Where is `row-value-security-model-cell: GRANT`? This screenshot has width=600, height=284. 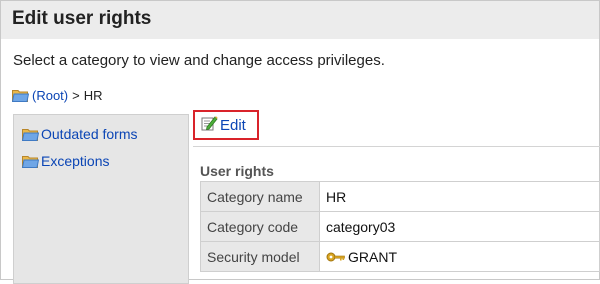 row-value-security-model-cell: GRANT is located at coordinates (459, 256).